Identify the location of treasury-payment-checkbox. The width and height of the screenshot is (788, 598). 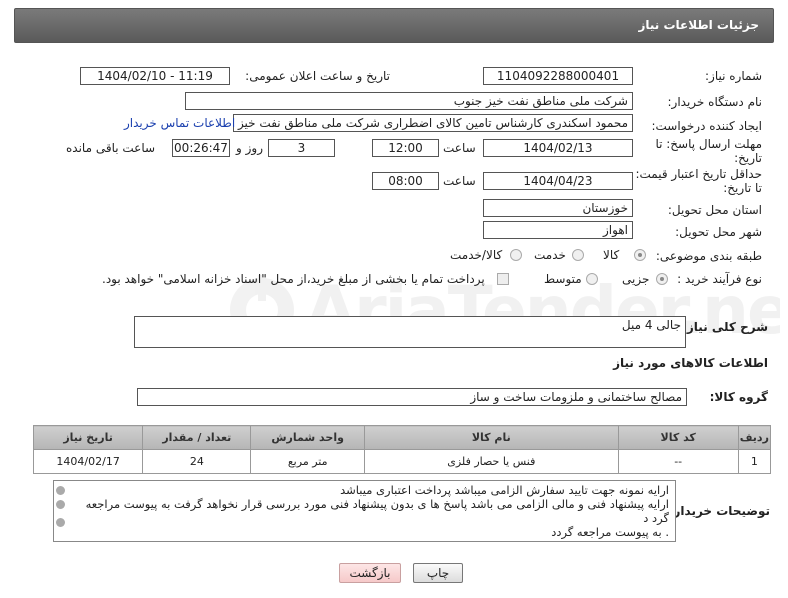
(503, 279).